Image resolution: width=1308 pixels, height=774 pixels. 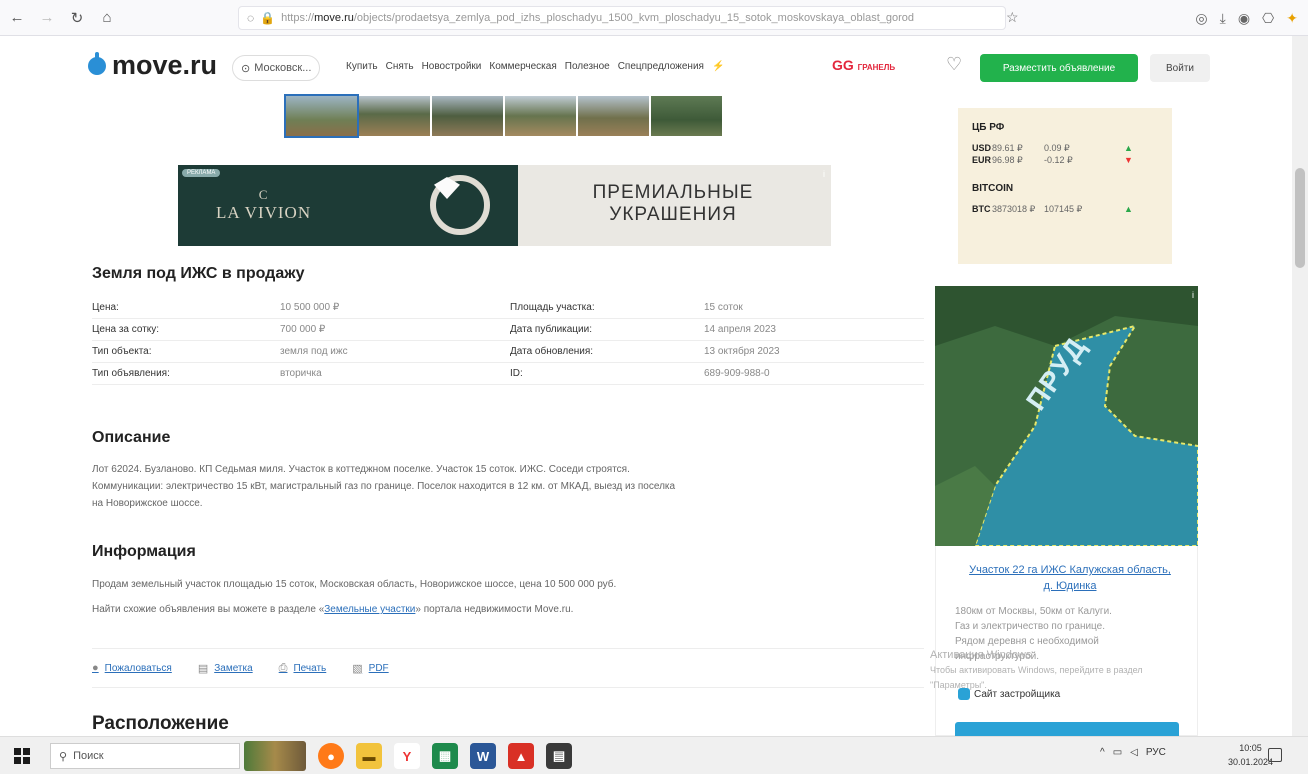 What do you see at coordinates (369, 756) in the screenshot?
I see `file-explorer-icon: ▬` at bounding box center [369, 756].